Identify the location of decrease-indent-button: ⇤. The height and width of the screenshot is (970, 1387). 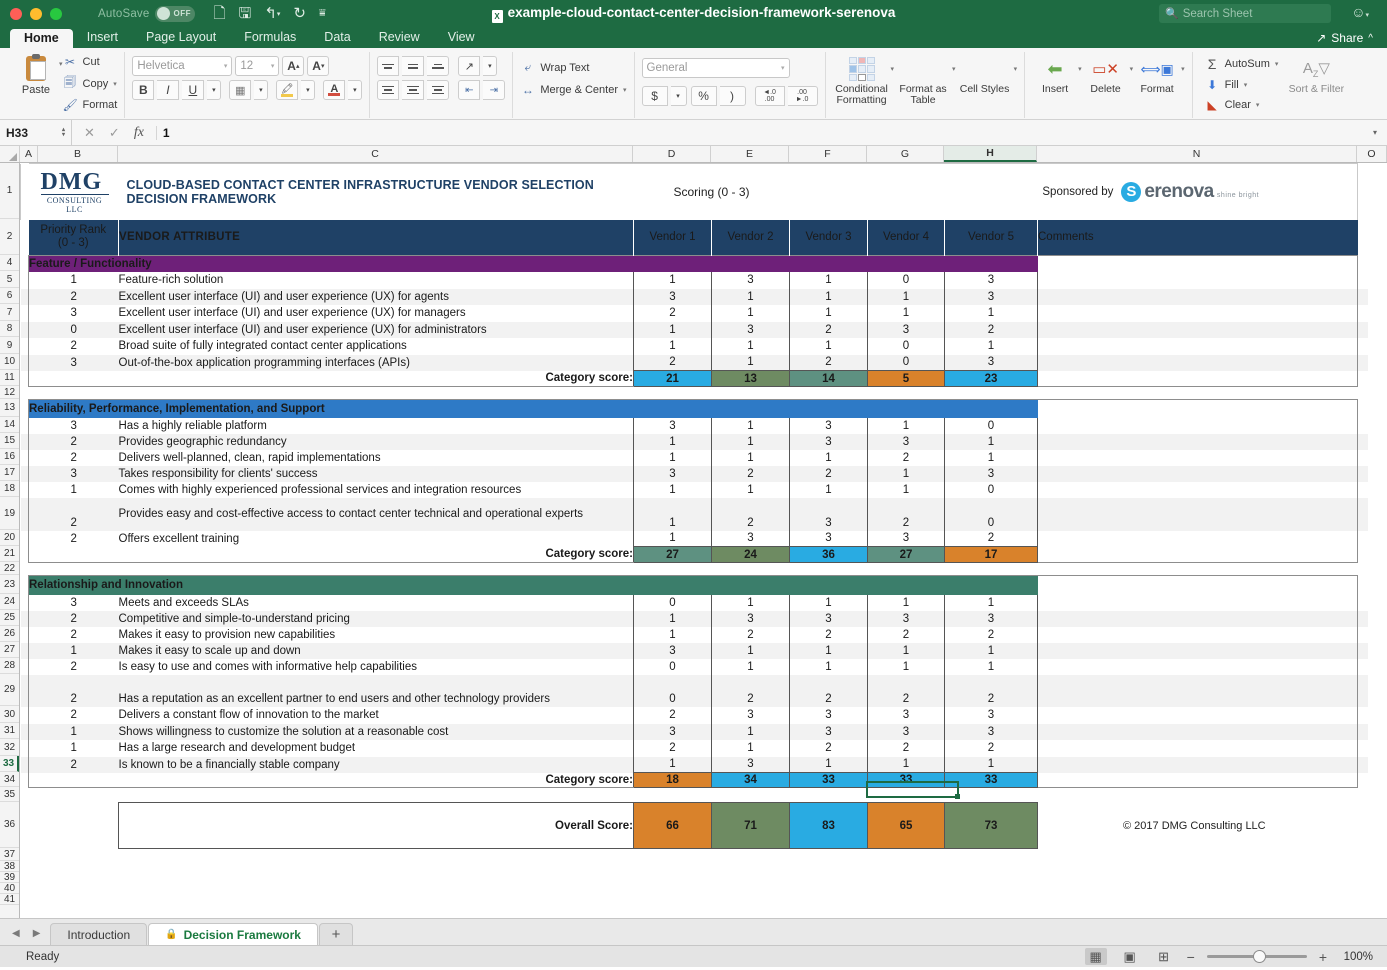
(469, 90).